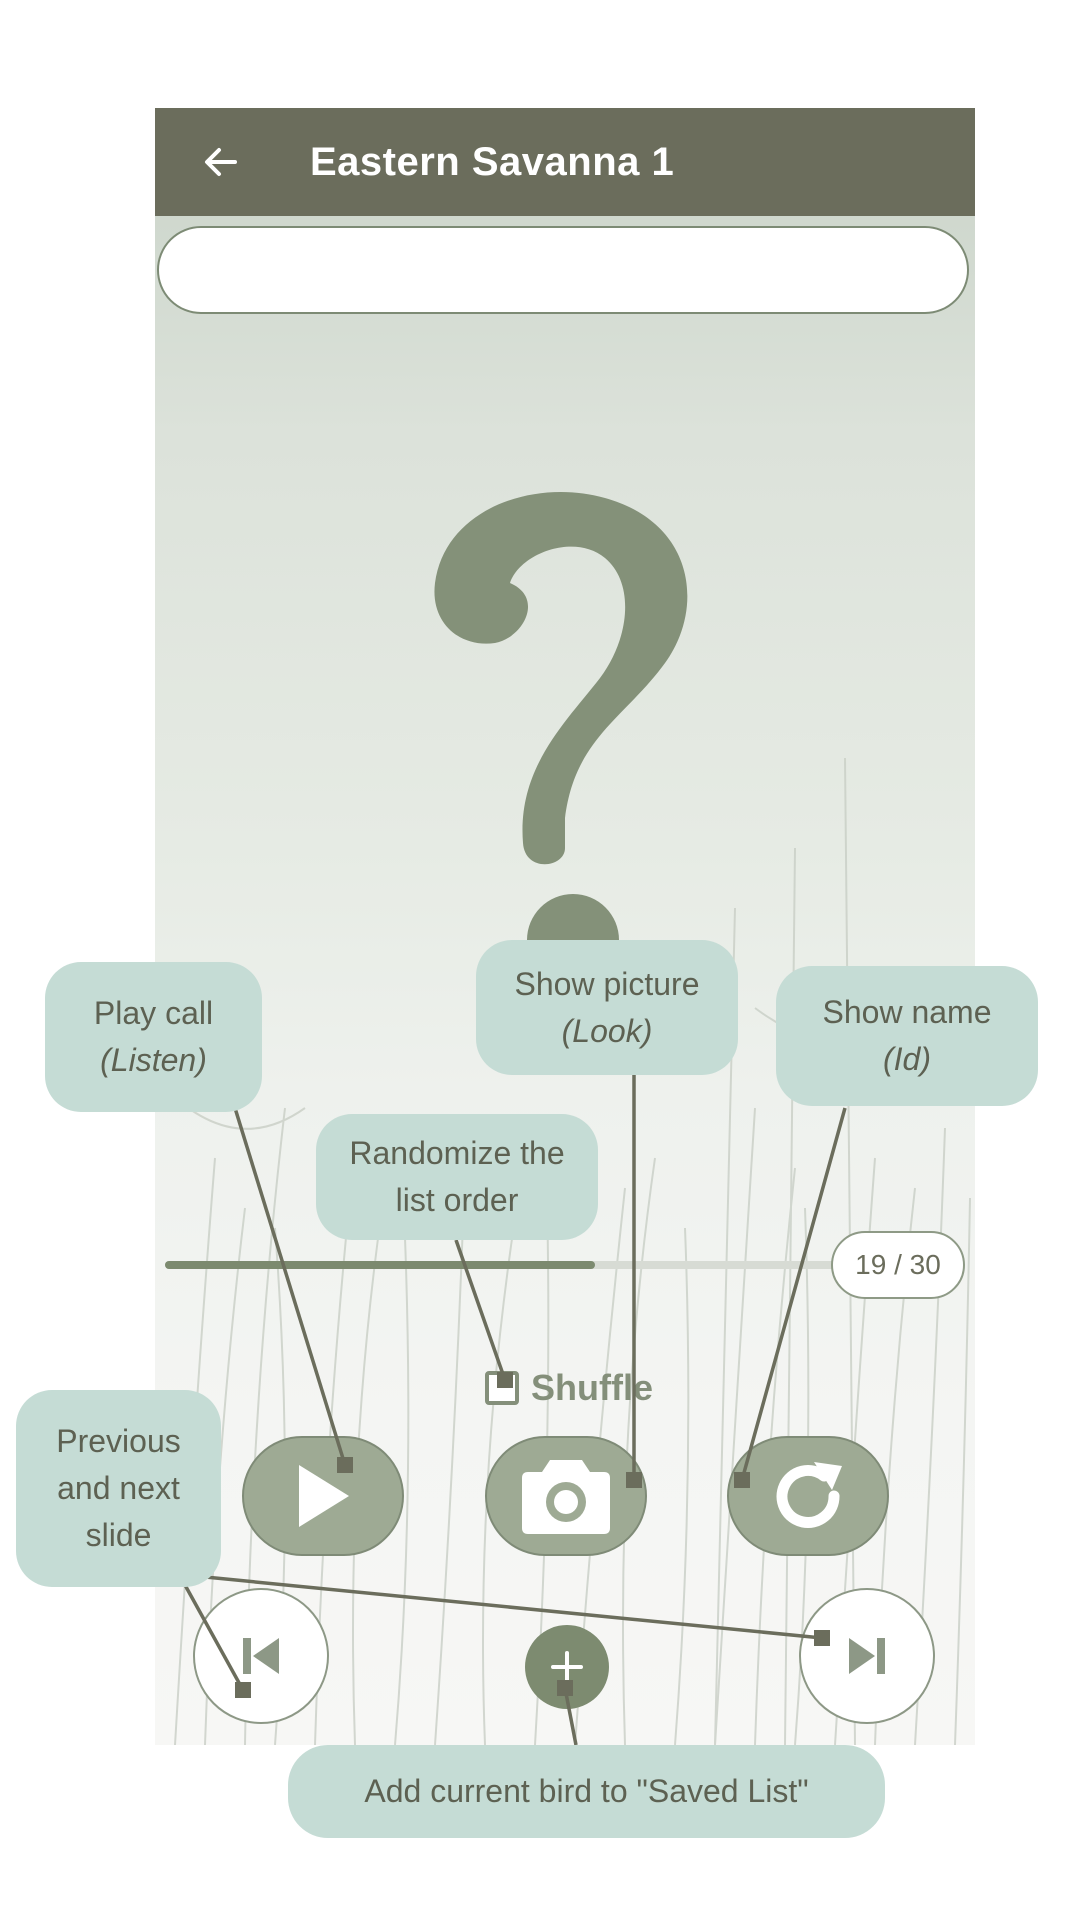  I want to click on skip-previous-icon, so click(261, 1656).